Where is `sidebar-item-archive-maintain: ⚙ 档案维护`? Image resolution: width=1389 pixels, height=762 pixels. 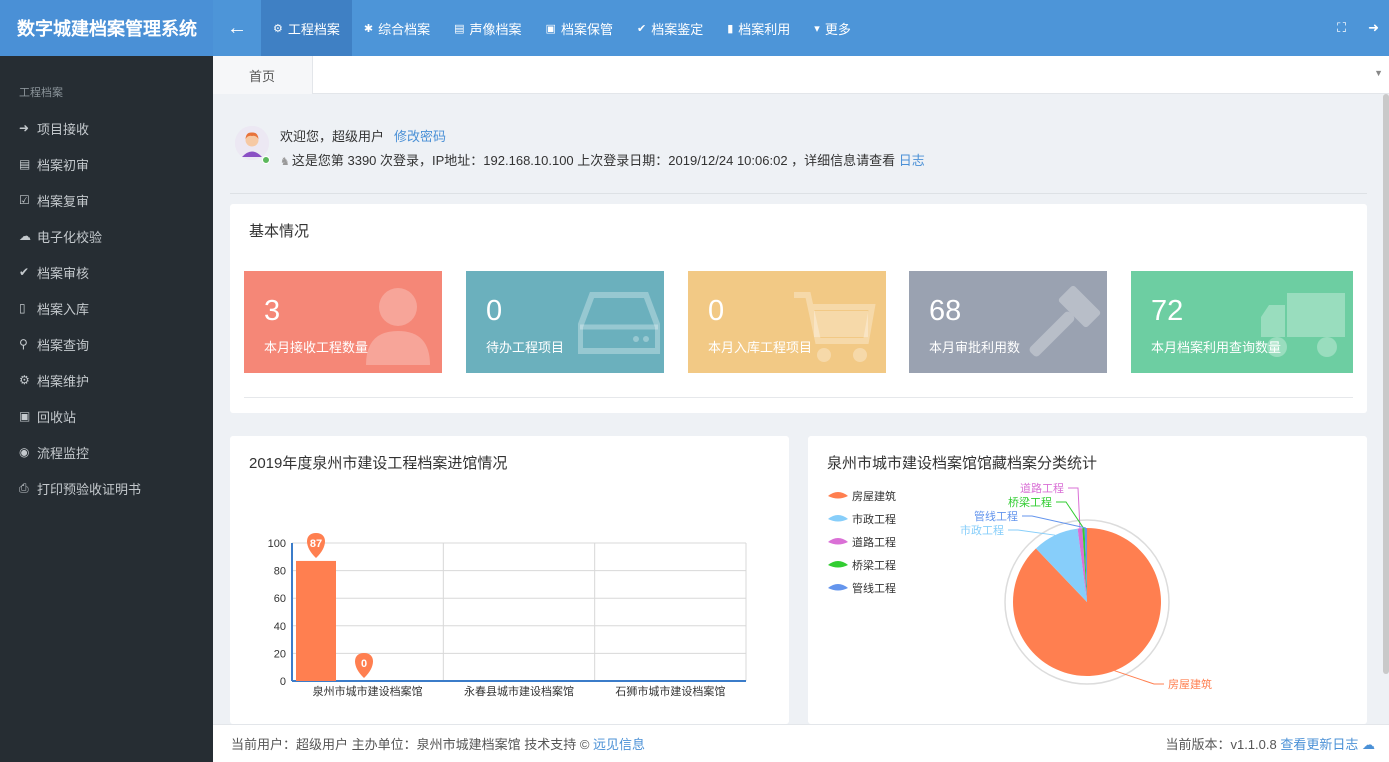
sidebar-item-archive-maintain: ⚙ 档案维护 is located at coordinates (106, 380).